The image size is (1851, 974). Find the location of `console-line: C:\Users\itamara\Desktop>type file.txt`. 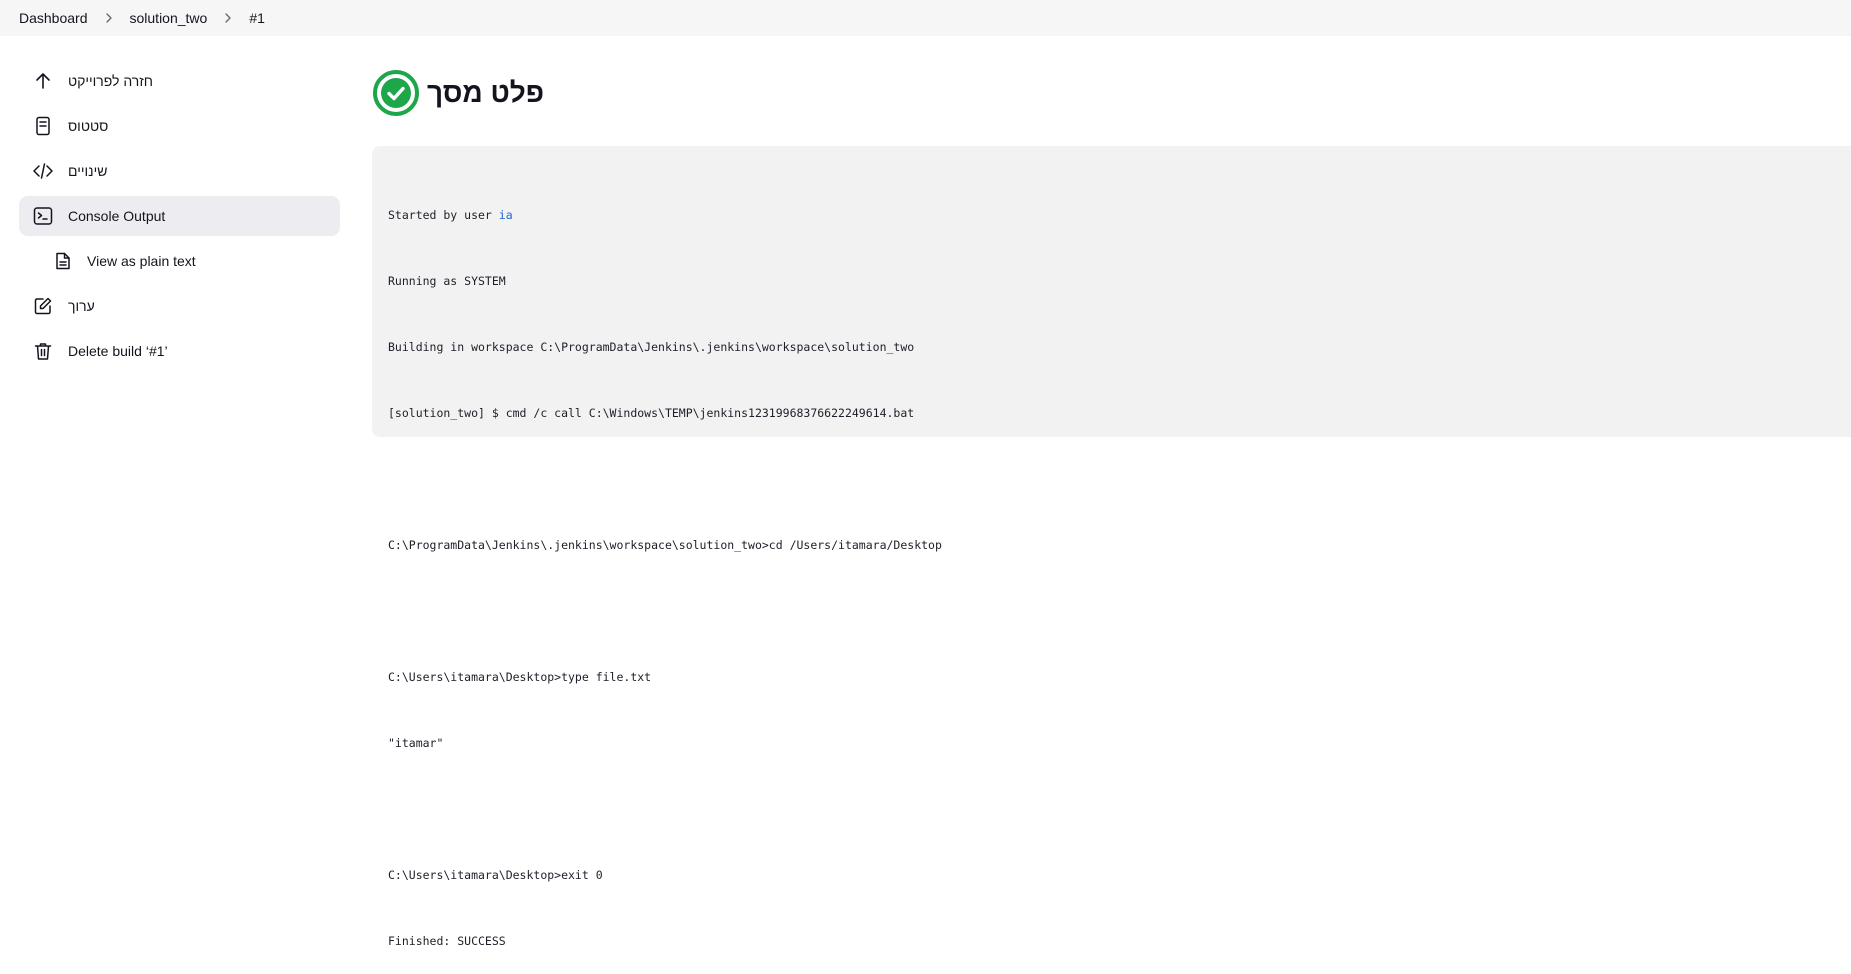

console-line: C:\Users\itamara\Desktop>type file.txt is located at coordinates (520, 677).